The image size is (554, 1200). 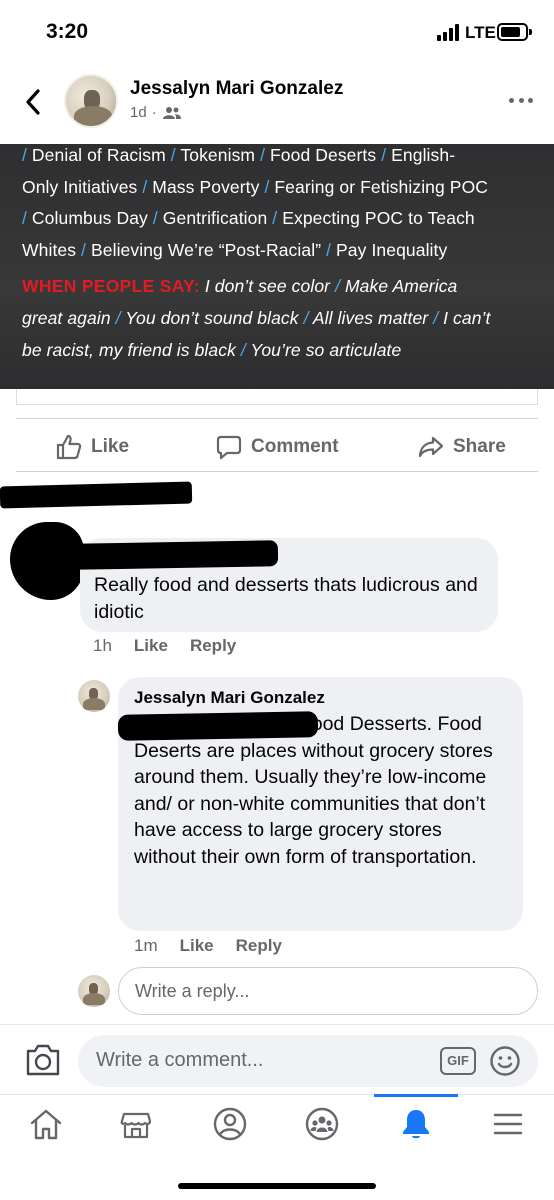 I want to click on image-phrase: Expecting POC to Teach, so click(x=376, y=218).